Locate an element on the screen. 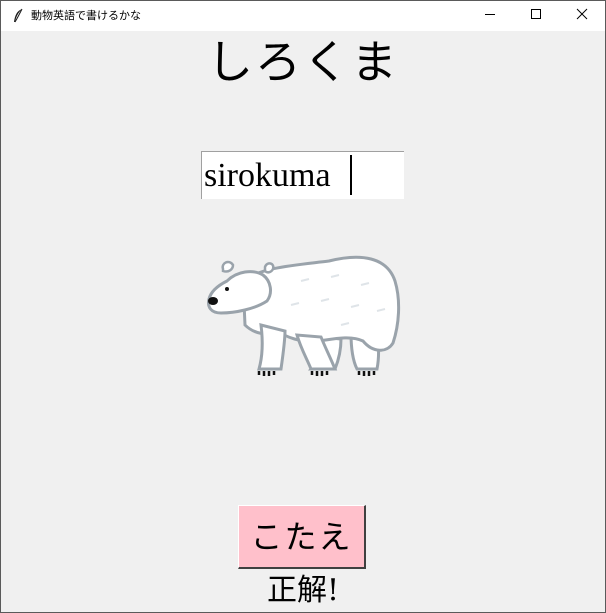 The width and height of the screenshot is (606, 613). answer-input is located at coordinates (302, 175).